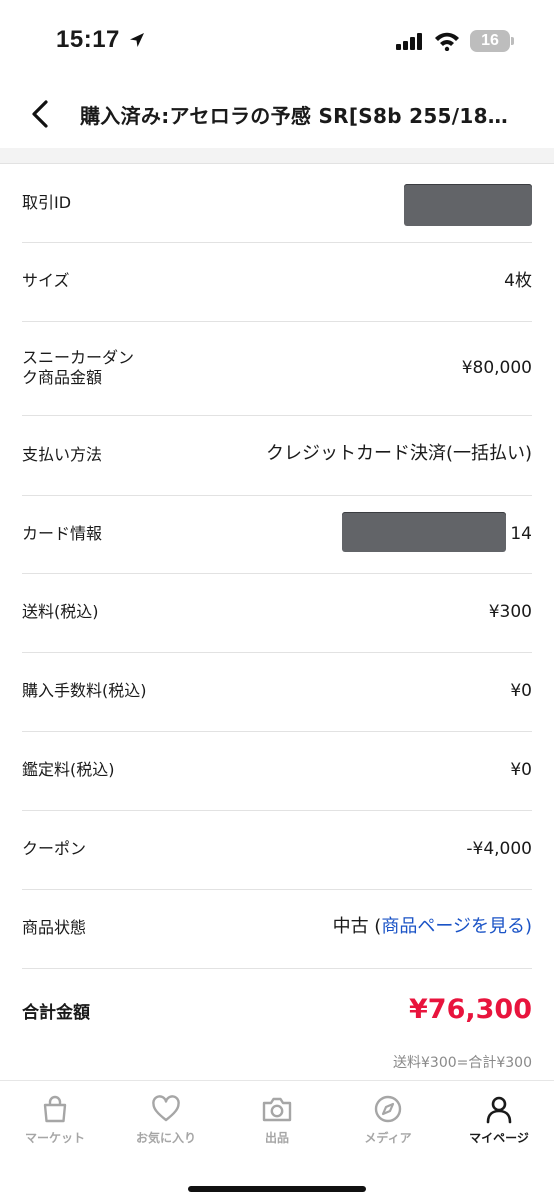 Image resolution: width=554 pixels, height=1200 pixels. What do you see at coordinates (277, 1109) in the screenshot?
I see `camera-icon` at bounding box center [277, 1109].